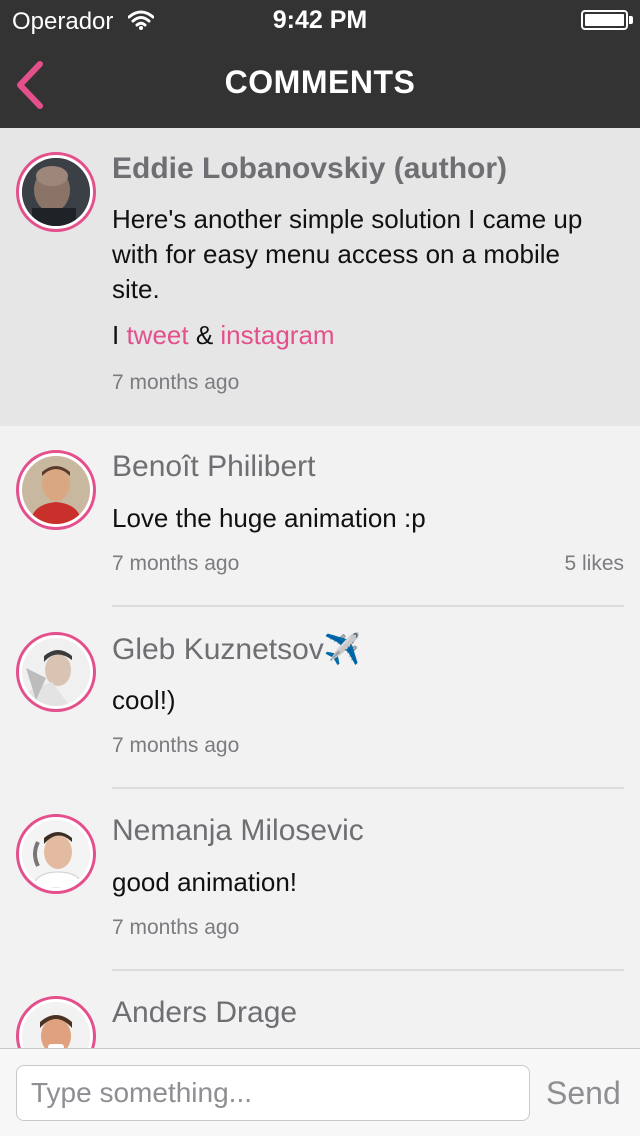 Image resolution: width=640 pixels, height=1136 pixels. What do you see at coordinates (236, 649) in the screenshot?
I see `comment-author-name: Gleb Kuznetsov✈️` at bounding box center [236, 649].